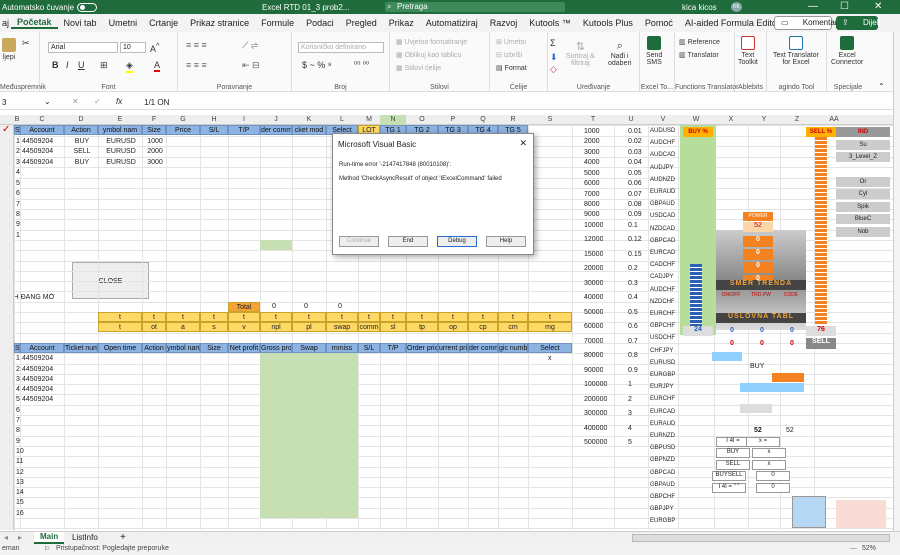 The height and width of the screenshot is (555, 900). I want to click on position-header-8: Gross prof, so click(276, 347).